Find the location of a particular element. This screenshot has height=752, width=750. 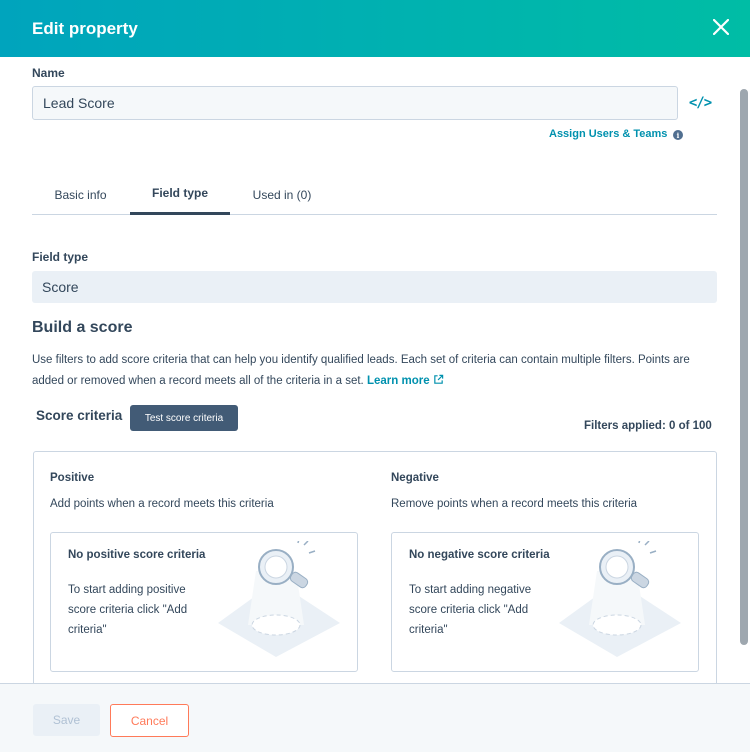

tab-basic-info: Basic info is located at coordinates (80, 194).